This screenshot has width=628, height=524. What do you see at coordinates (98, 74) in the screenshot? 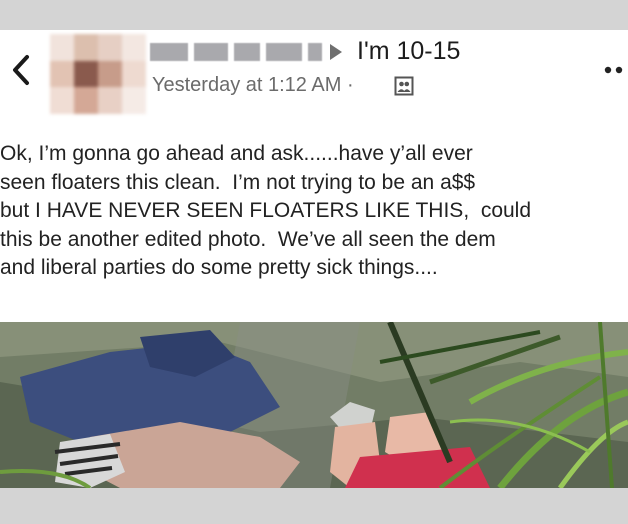
I see `avatar` at bounding box center [98, 74].